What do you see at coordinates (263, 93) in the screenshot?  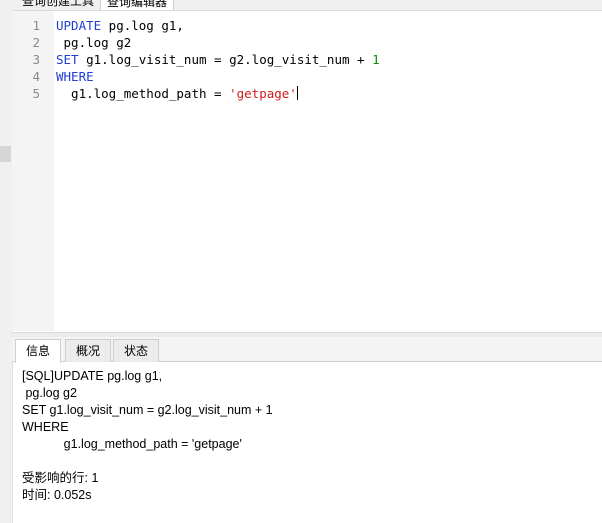 I see `sql-string: 'getpage'` at bounding box center [263, 93].